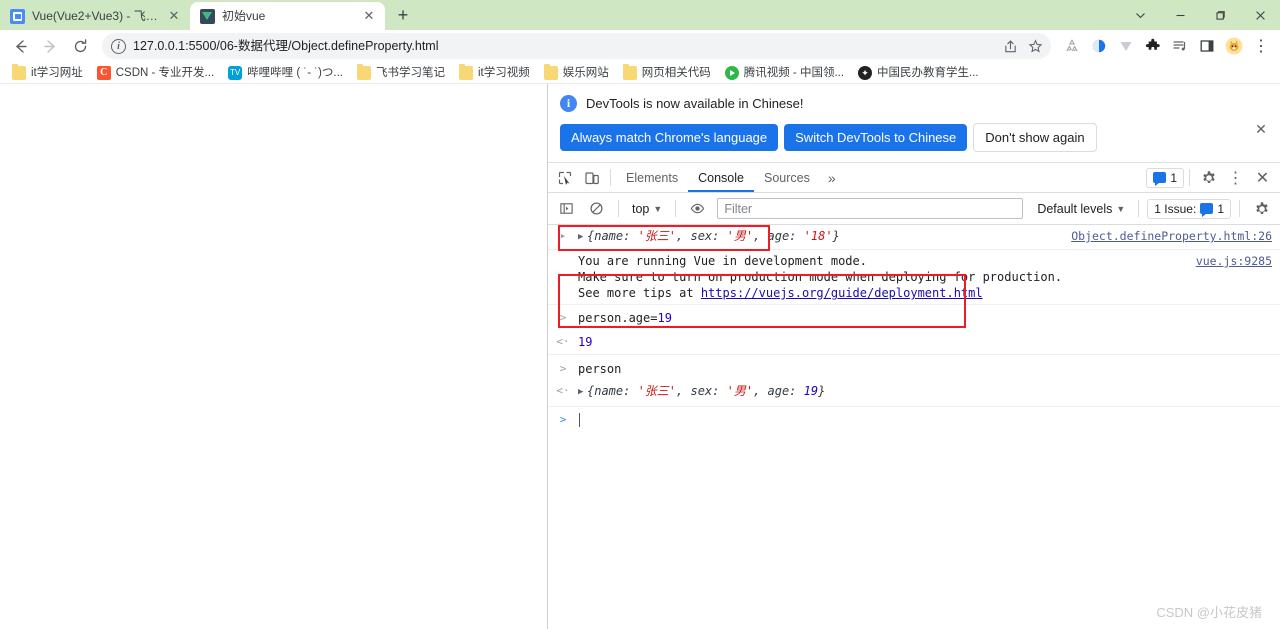  Describe the element at coordinates (80, 46) in the screenshot. I see `reload-icon` at that location.